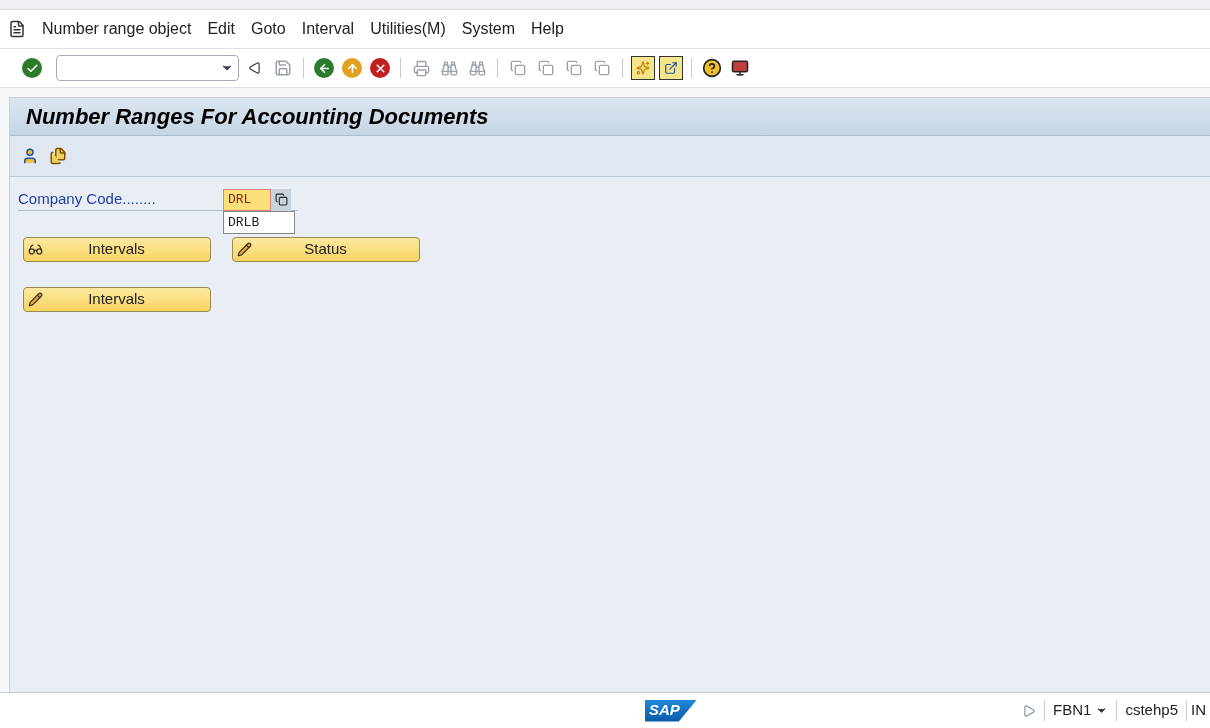 This screenshot has width=1210, height=728. What do you see at coordinates (326, 249) in the screenshot?
I see `action-button: Status` at bounding box center [326, 249].